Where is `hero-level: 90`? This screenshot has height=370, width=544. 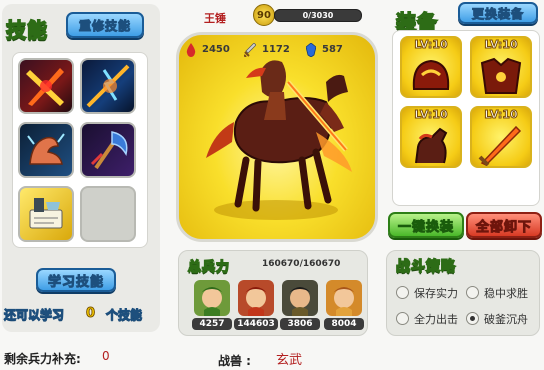 hero-level: 90 is located at coordinates (264, 15).